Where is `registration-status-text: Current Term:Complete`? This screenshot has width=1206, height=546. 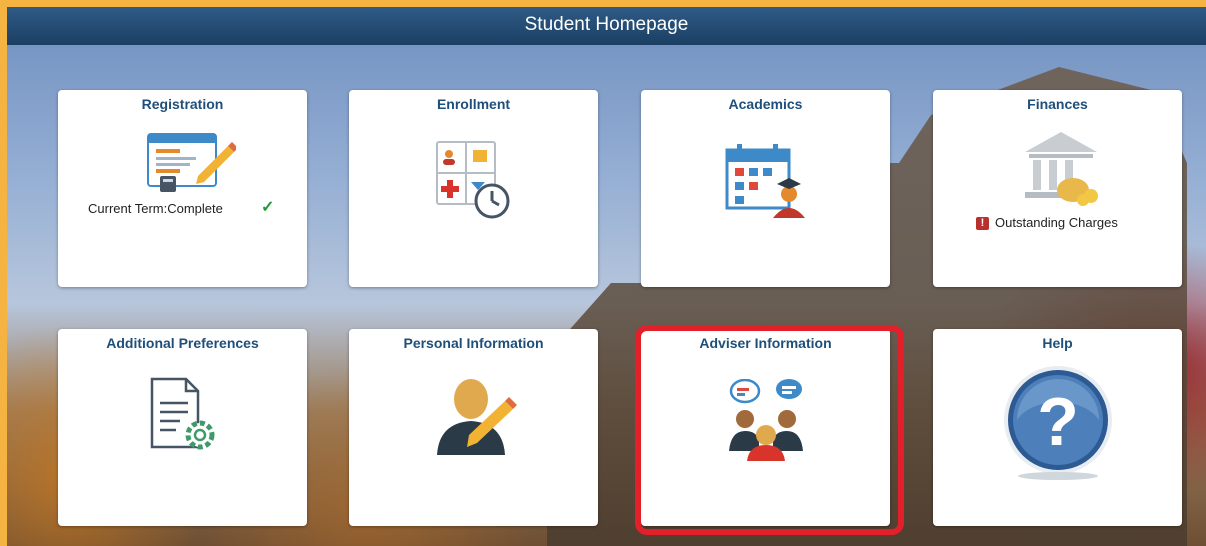
registration-status-text: Current Term:Complete is located at coordinates (155, 208).